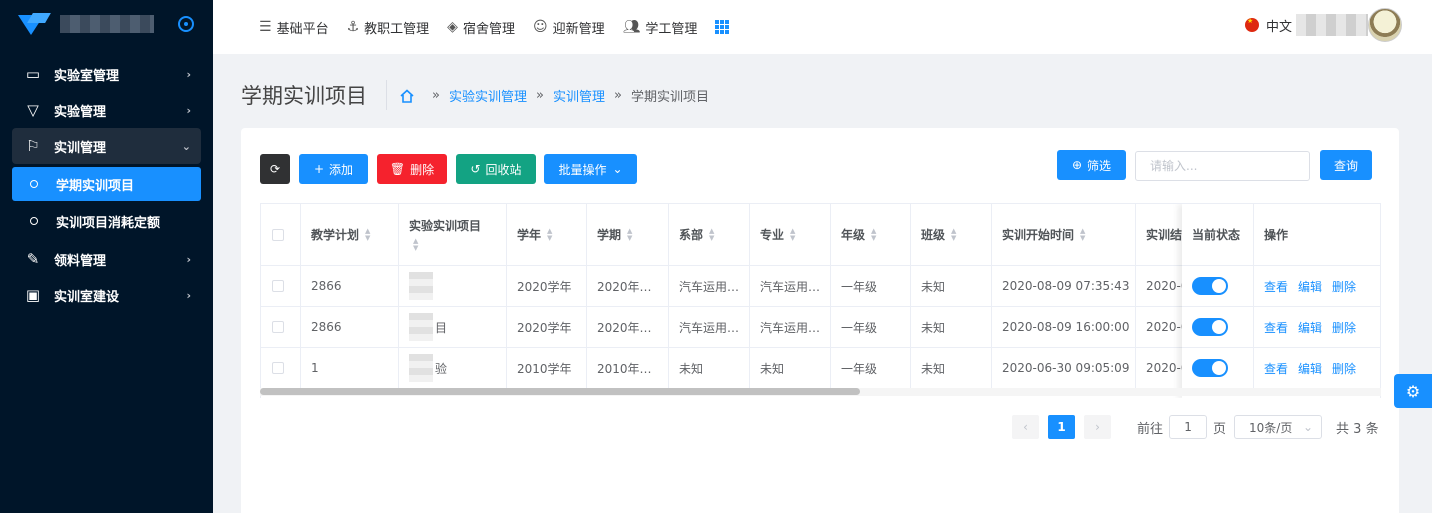 The width and height of the screenshot is (1432, 513). Describe the element at coordinates (1385, 25) in the screenshot. I see `avatar` at that location.